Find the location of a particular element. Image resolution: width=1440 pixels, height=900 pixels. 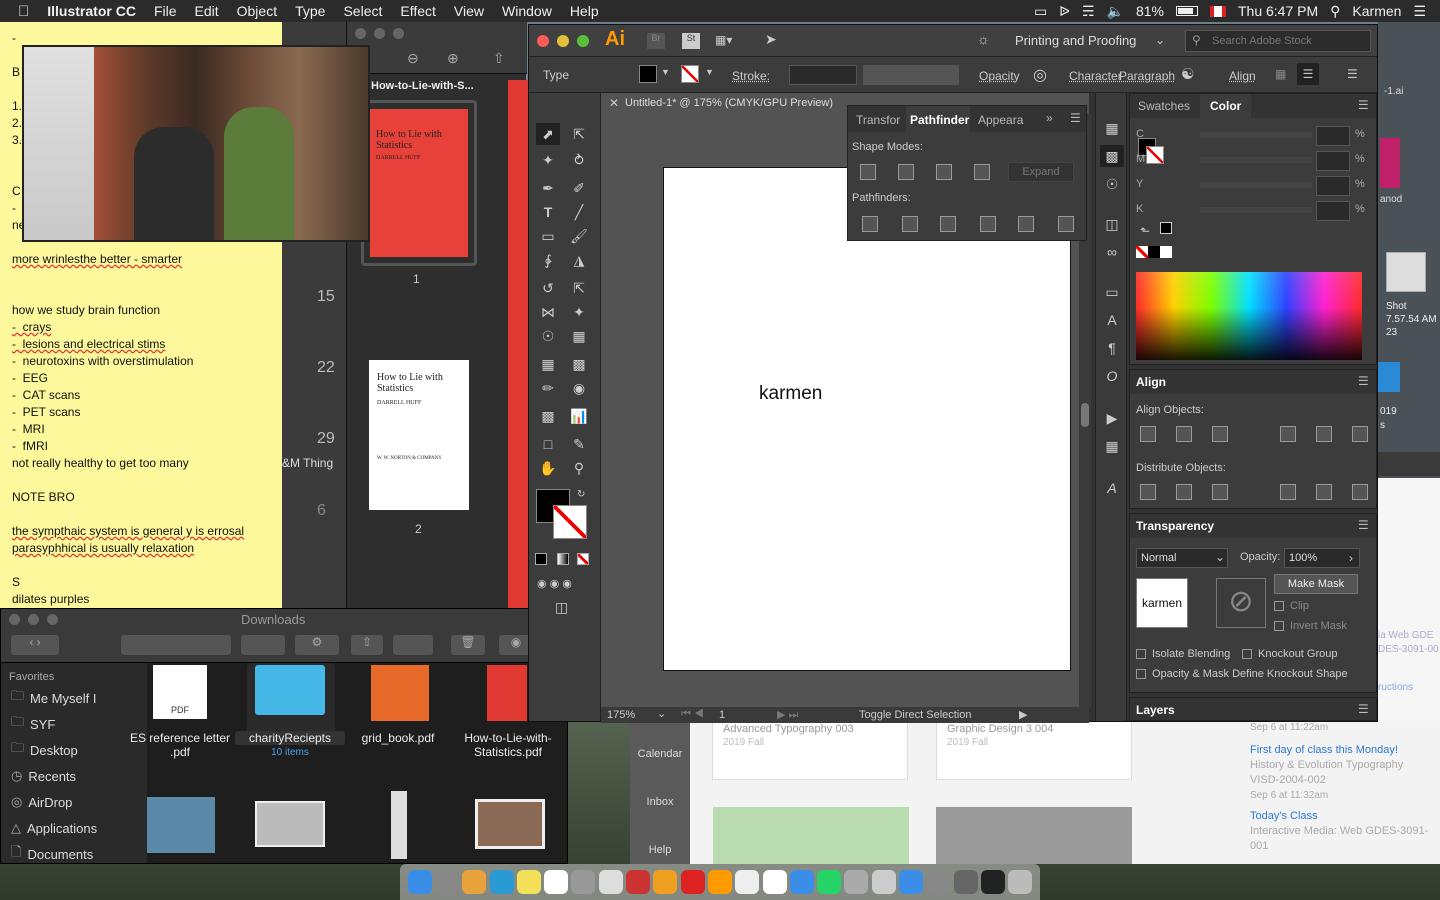

invert-mask-checkbox: Invert Mask is located at coordinates (1310, 626).